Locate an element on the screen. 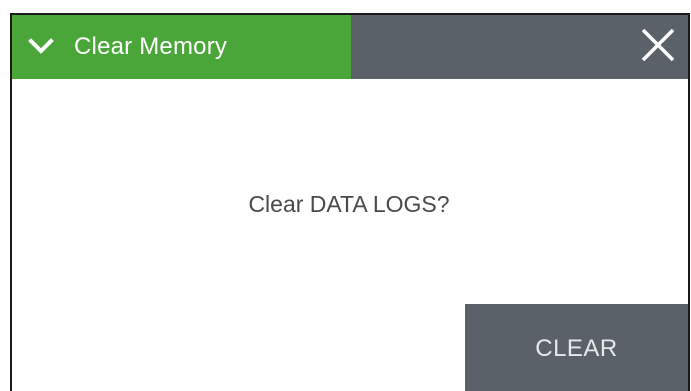  close-icon is located at coordinates (658, 47).